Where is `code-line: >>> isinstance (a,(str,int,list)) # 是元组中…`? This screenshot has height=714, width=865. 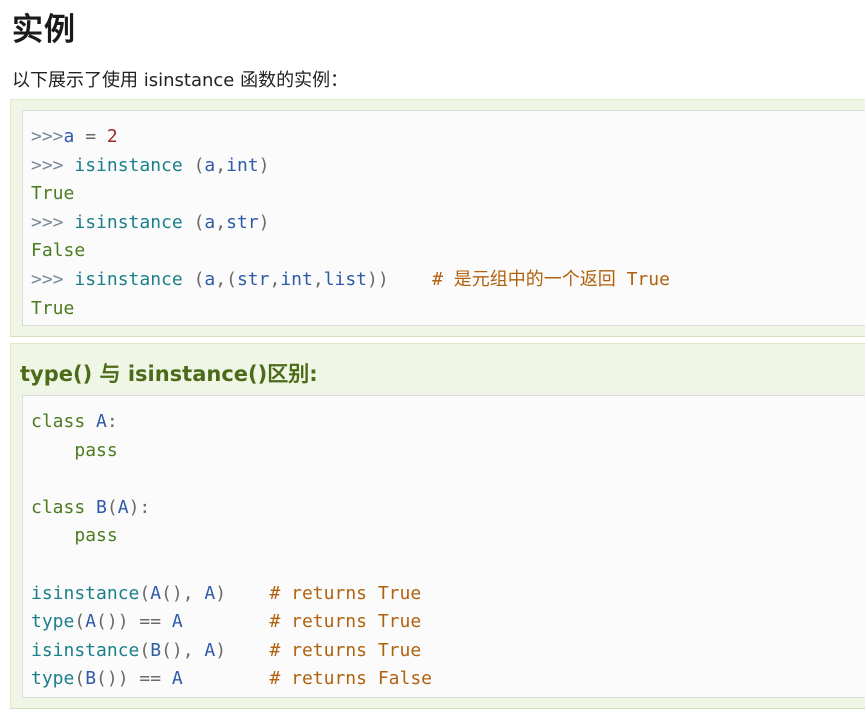
code-line: >>> isinstance (a,(str,int,list)) # 是元组中… is located at coordinates (350, 279).